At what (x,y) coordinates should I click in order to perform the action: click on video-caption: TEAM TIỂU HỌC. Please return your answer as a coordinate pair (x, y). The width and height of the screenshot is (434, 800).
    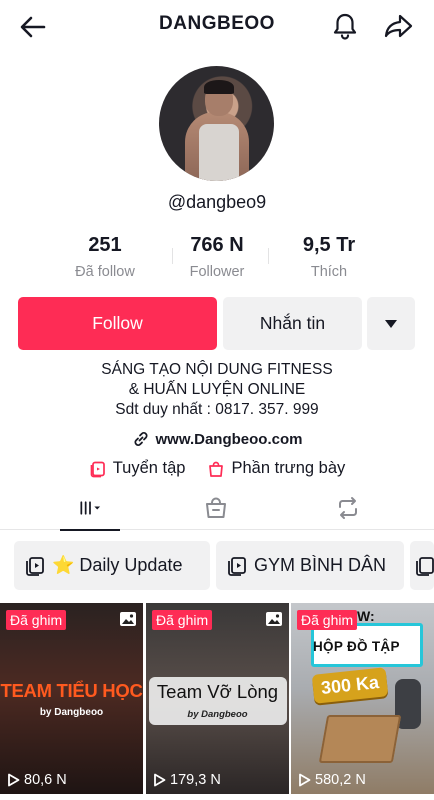
    Looking at the image, I should click on (71, 690).